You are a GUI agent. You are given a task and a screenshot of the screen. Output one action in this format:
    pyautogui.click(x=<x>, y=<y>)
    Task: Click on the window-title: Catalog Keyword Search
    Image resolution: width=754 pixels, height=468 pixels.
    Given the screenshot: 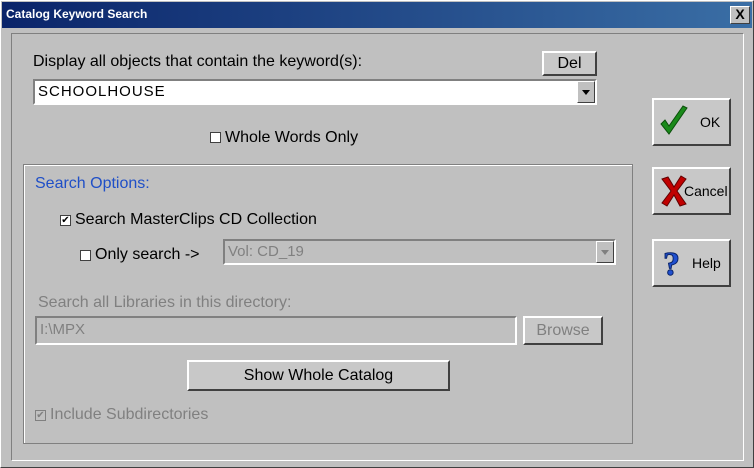 What is the action you would take?
    pyautogui.click(x=77, y=14)
    